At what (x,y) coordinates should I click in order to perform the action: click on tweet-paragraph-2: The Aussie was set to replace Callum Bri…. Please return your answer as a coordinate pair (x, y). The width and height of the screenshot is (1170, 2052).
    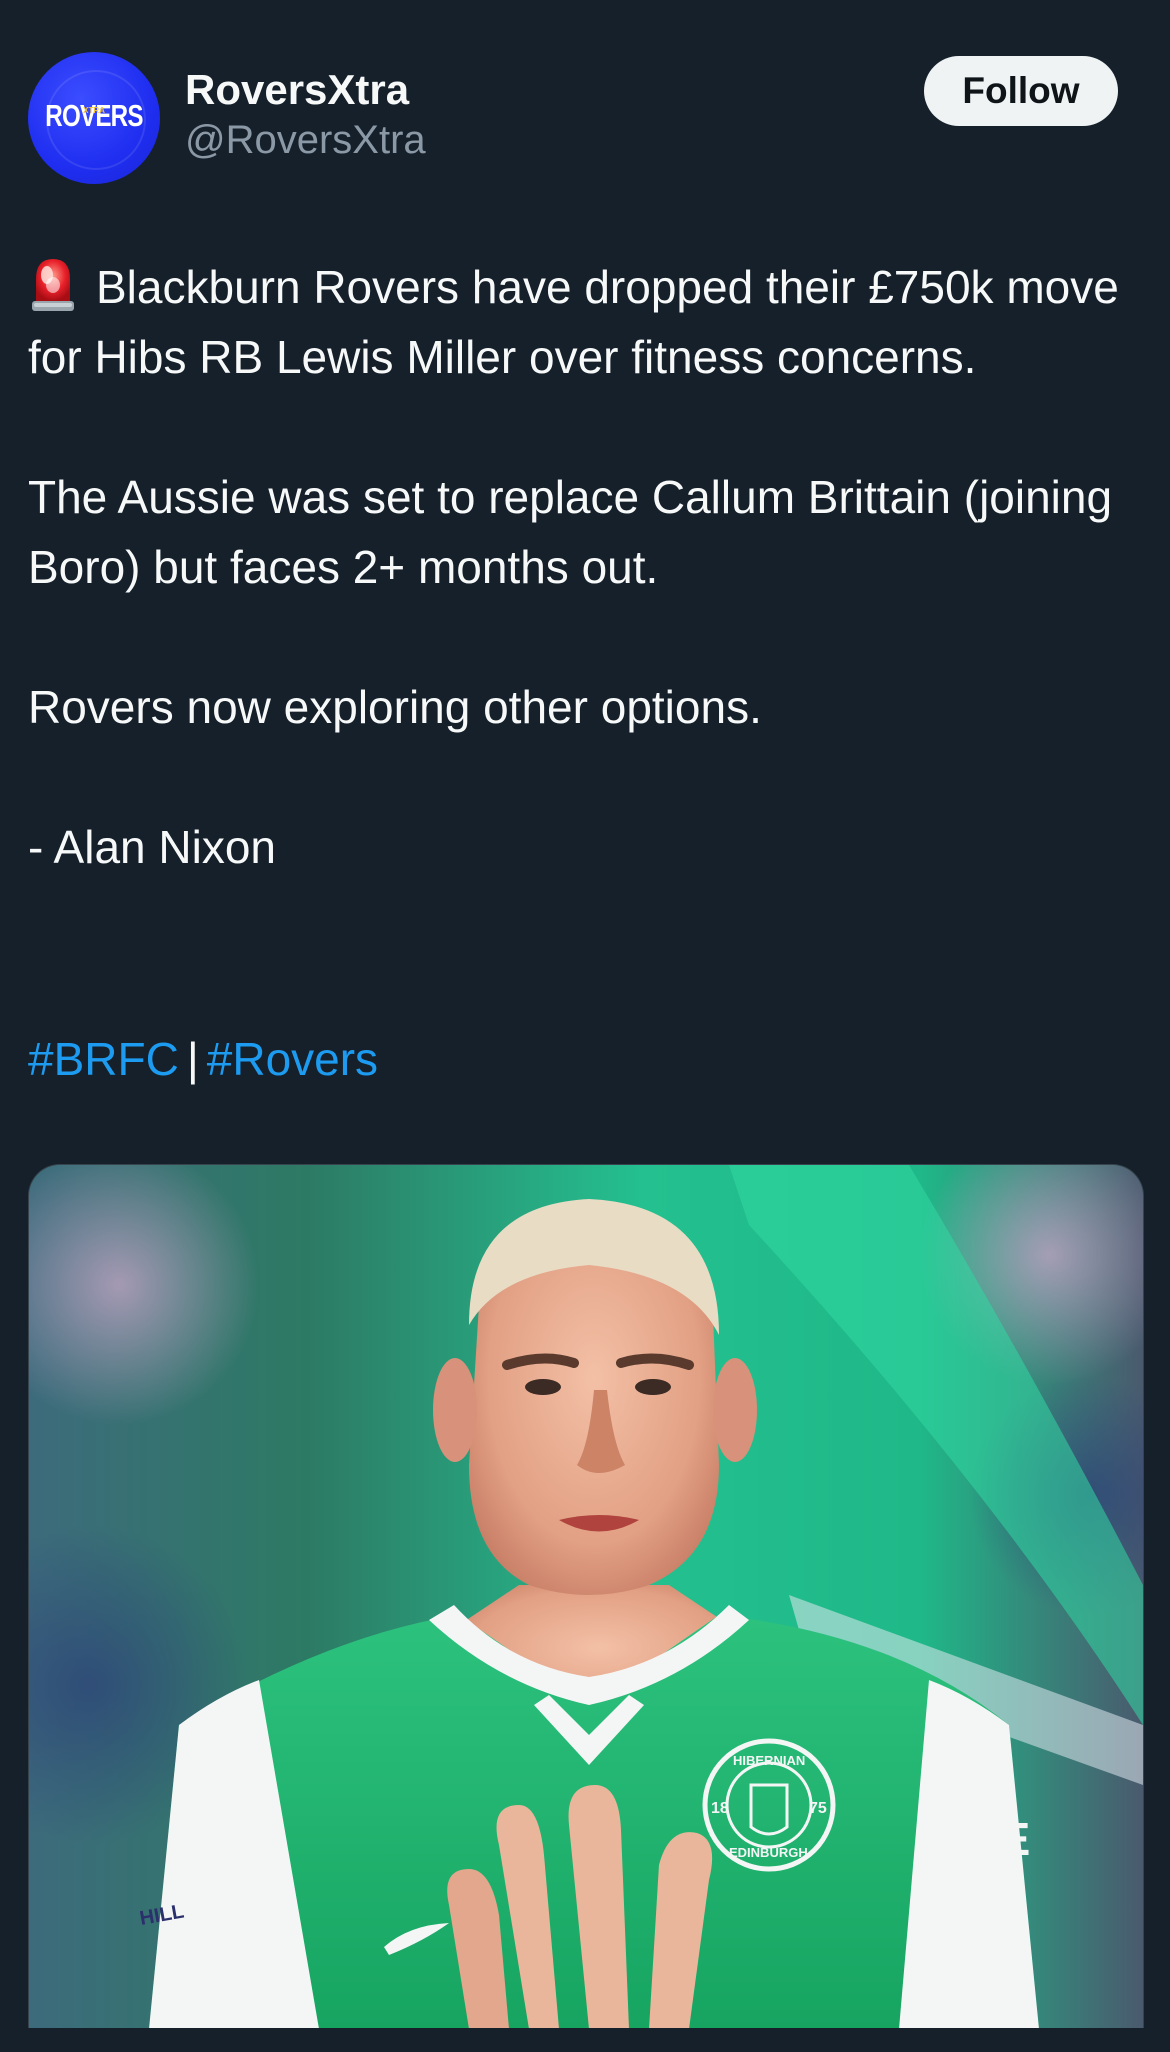
    Looking at the image, I should click on (576, 532).